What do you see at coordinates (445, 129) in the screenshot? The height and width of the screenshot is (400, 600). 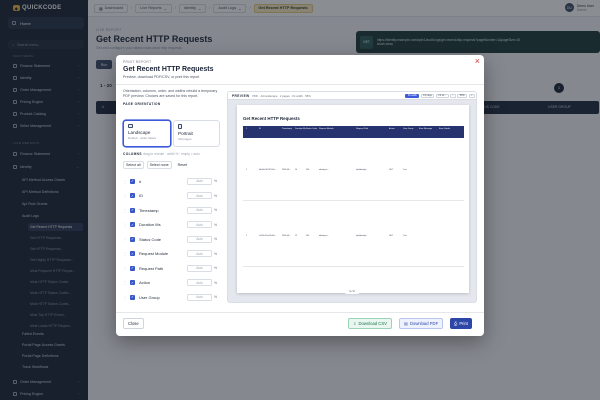 I see `pdf-header-cell: Error Details` at bounding box center [445, 129].